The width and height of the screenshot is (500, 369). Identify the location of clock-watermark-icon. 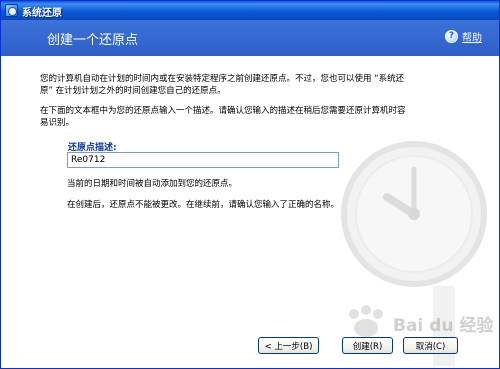
(414, 214).